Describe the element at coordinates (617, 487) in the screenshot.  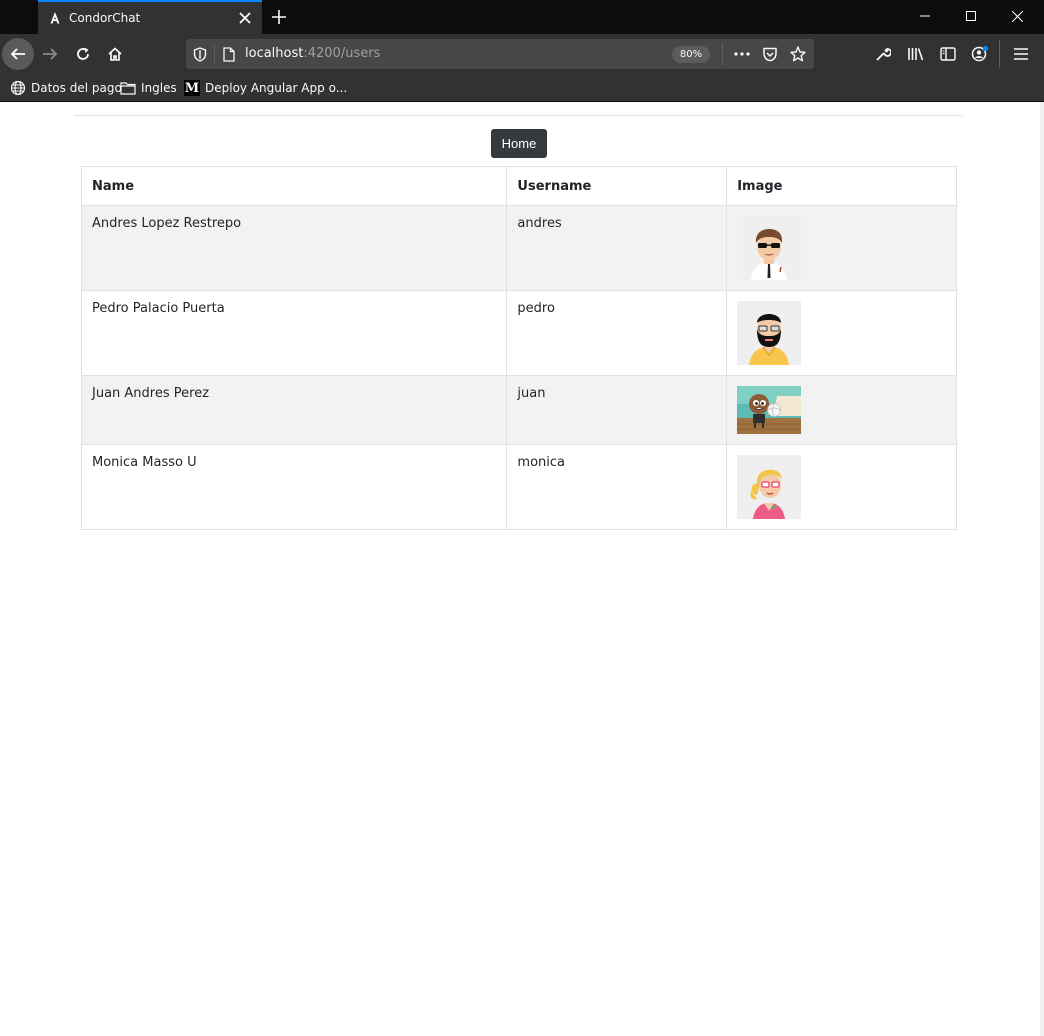
I see `cell-username: monica` at that location.